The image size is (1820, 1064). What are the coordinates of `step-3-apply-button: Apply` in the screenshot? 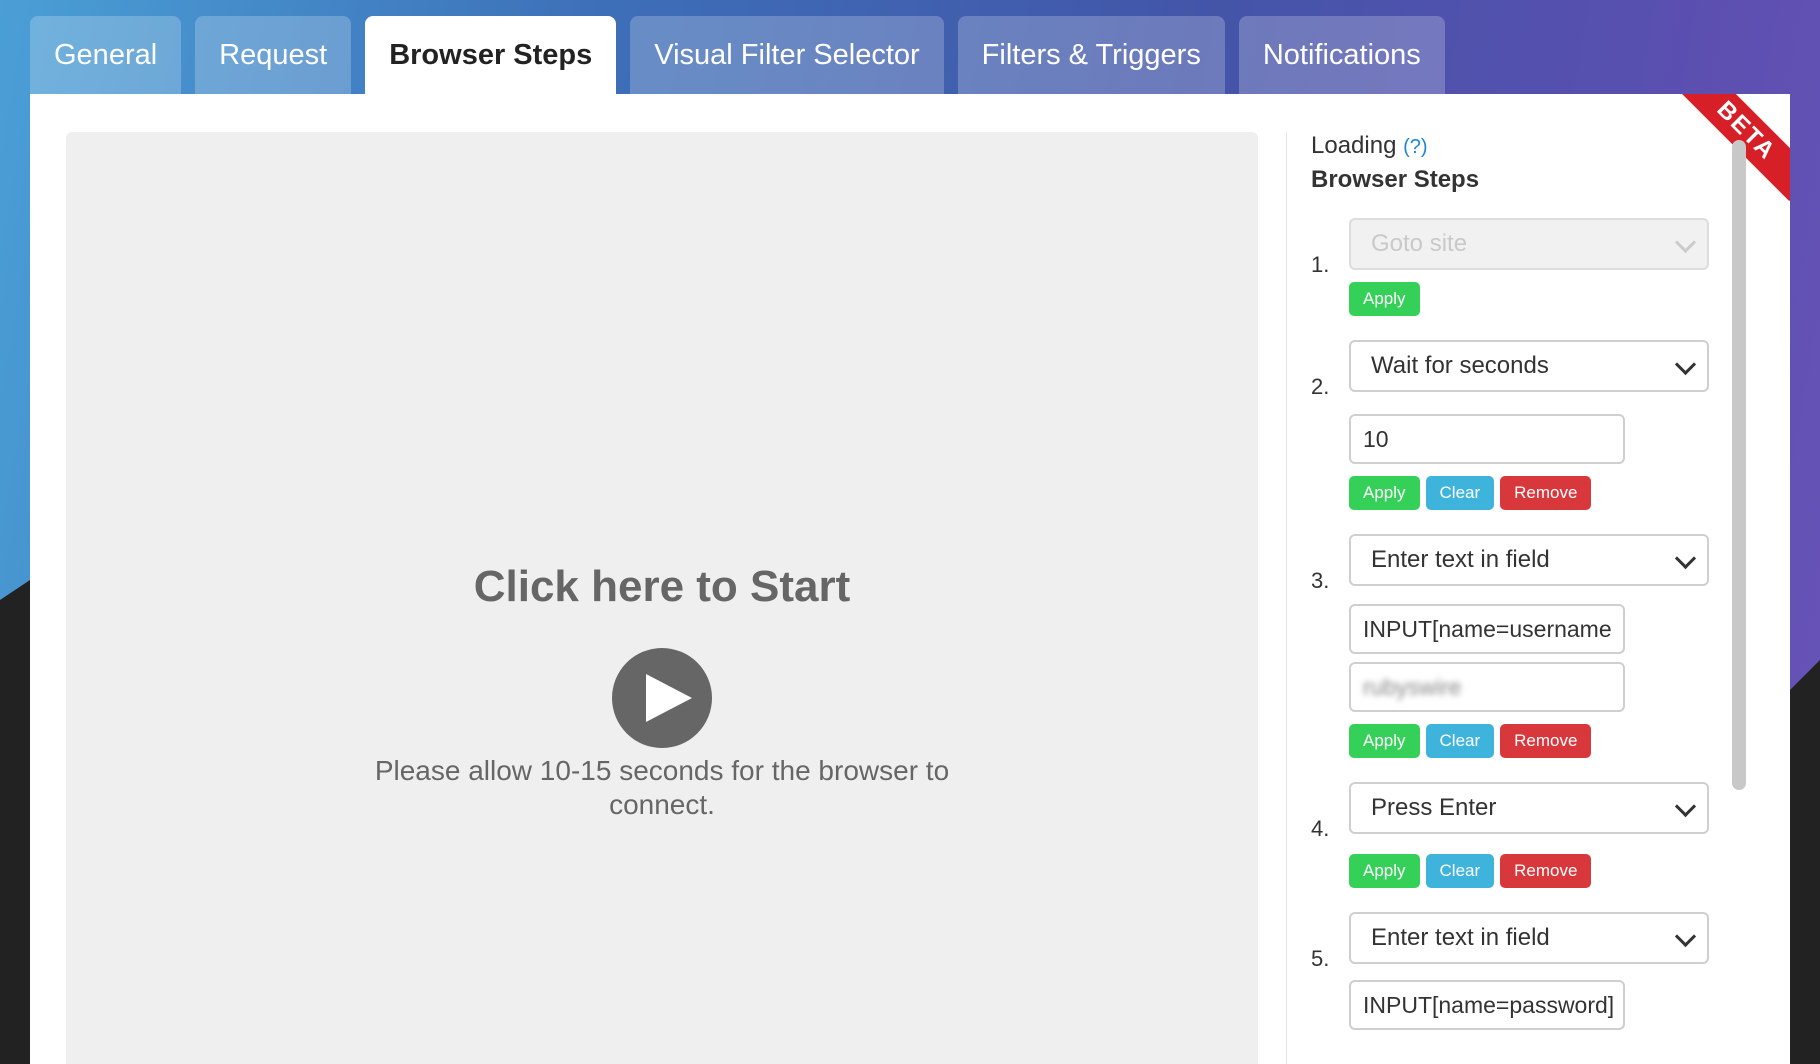 It's located at (1384, 741).